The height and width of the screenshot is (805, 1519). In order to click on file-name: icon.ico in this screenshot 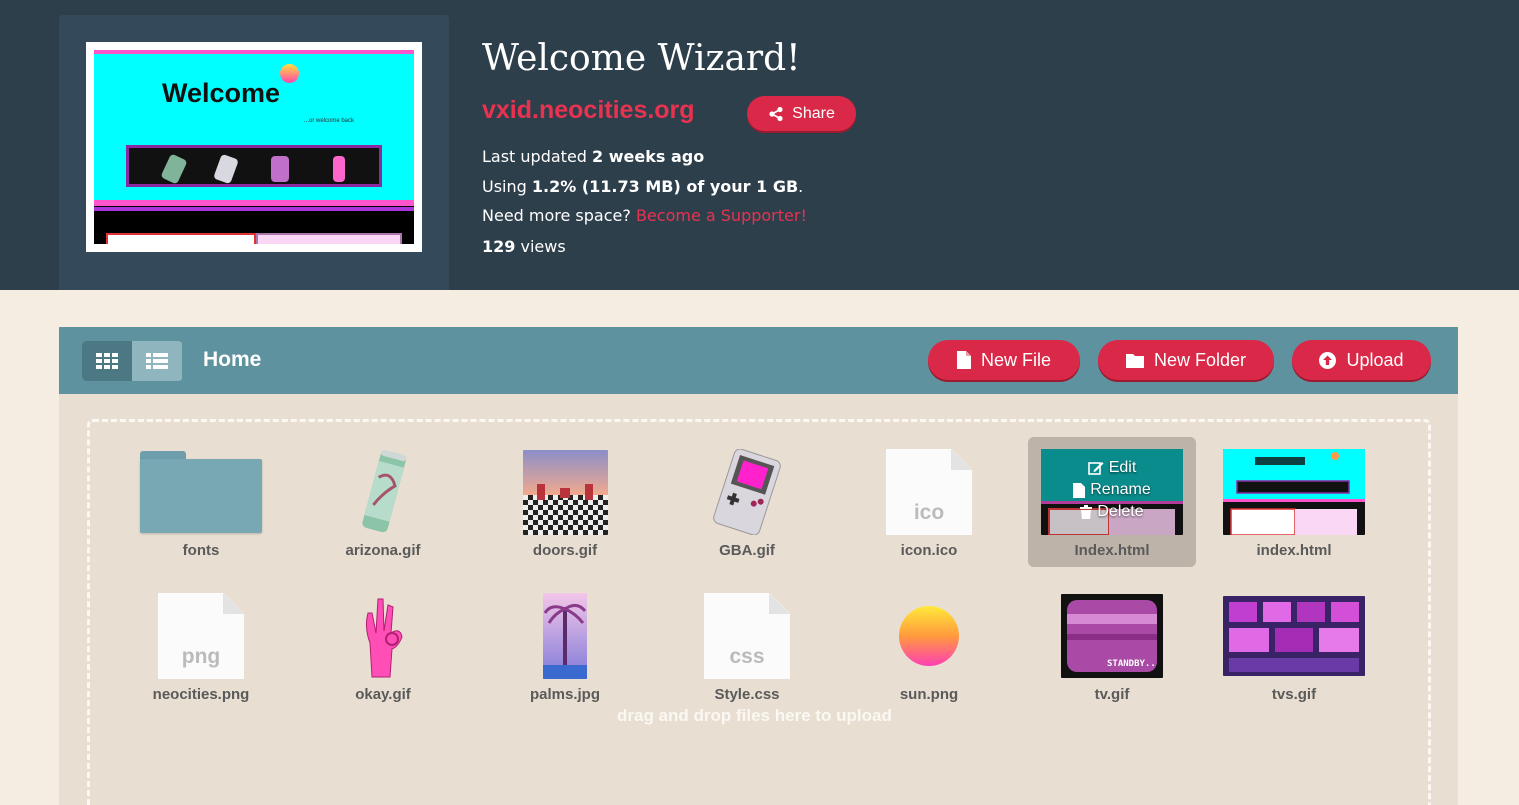, I will do `click(929, 550)`.